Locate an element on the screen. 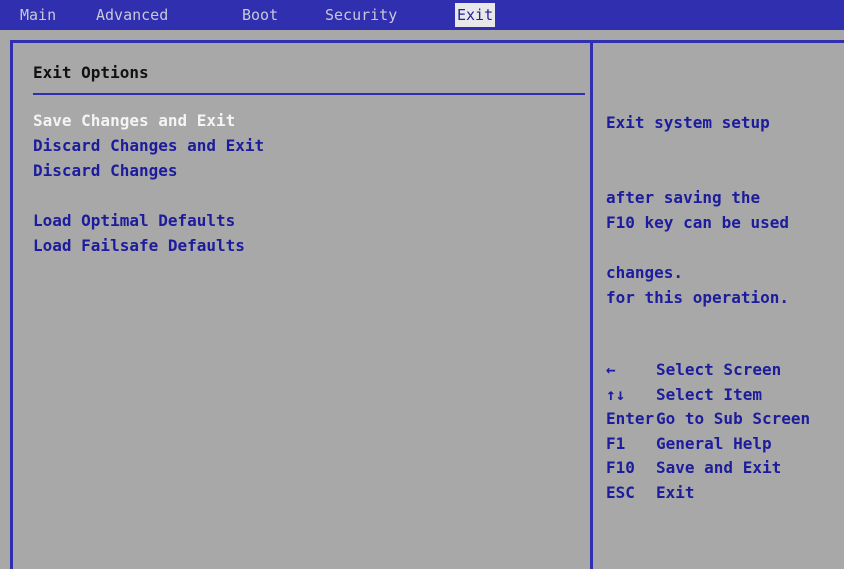 The image size is (844, 569). pane-divider is located at coordinates (591, 306).